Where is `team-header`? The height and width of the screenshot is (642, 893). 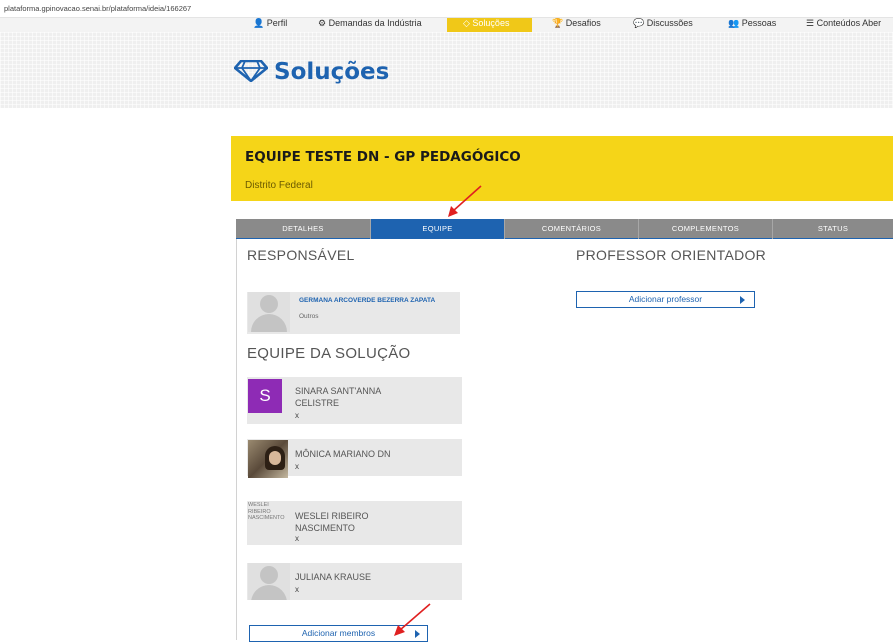 team-header is located at coordinates (562, 168).